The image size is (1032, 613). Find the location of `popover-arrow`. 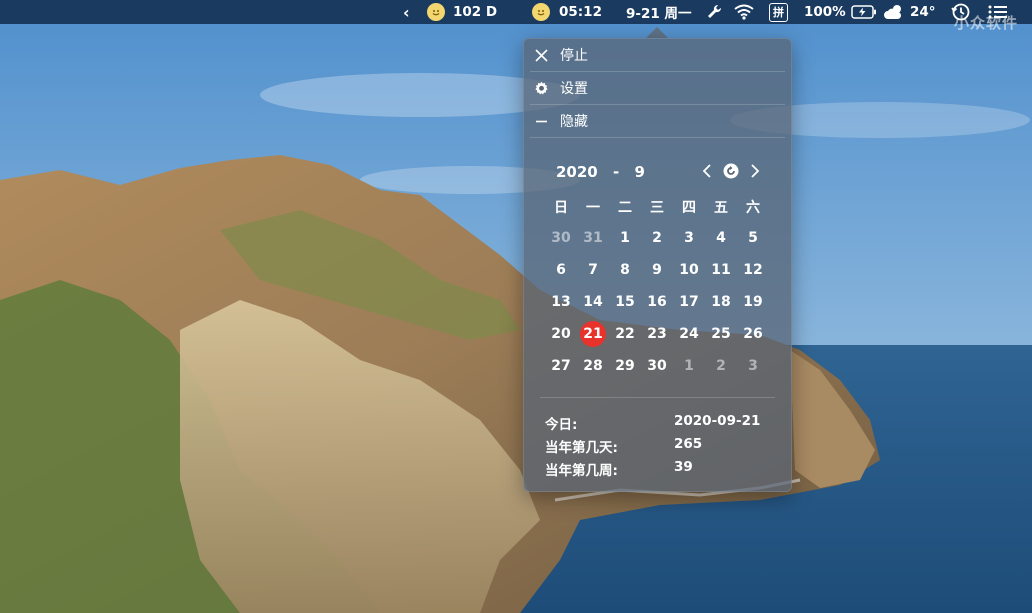

popover-arrow is located at coordinates (657, 32).